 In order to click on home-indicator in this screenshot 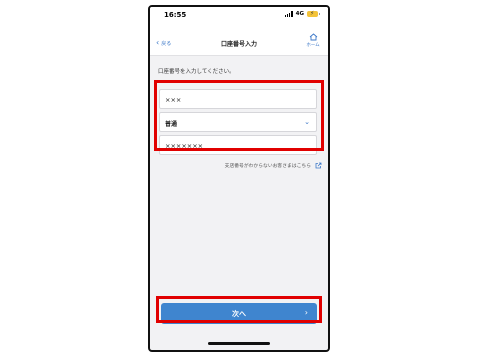, I will do `click(239, 343)`.